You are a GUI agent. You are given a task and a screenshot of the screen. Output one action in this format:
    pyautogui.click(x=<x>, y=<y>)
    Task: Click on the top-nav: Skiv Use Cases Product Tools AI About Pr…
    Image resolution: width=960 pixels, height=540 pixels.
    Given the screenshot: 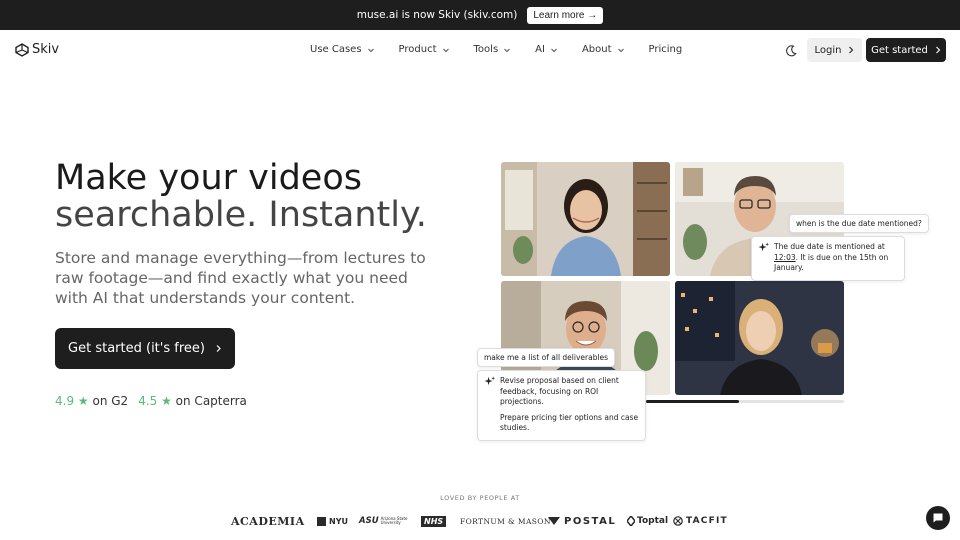 What is the action you would take?
    pyautogui.click(x=480, y=50)
    